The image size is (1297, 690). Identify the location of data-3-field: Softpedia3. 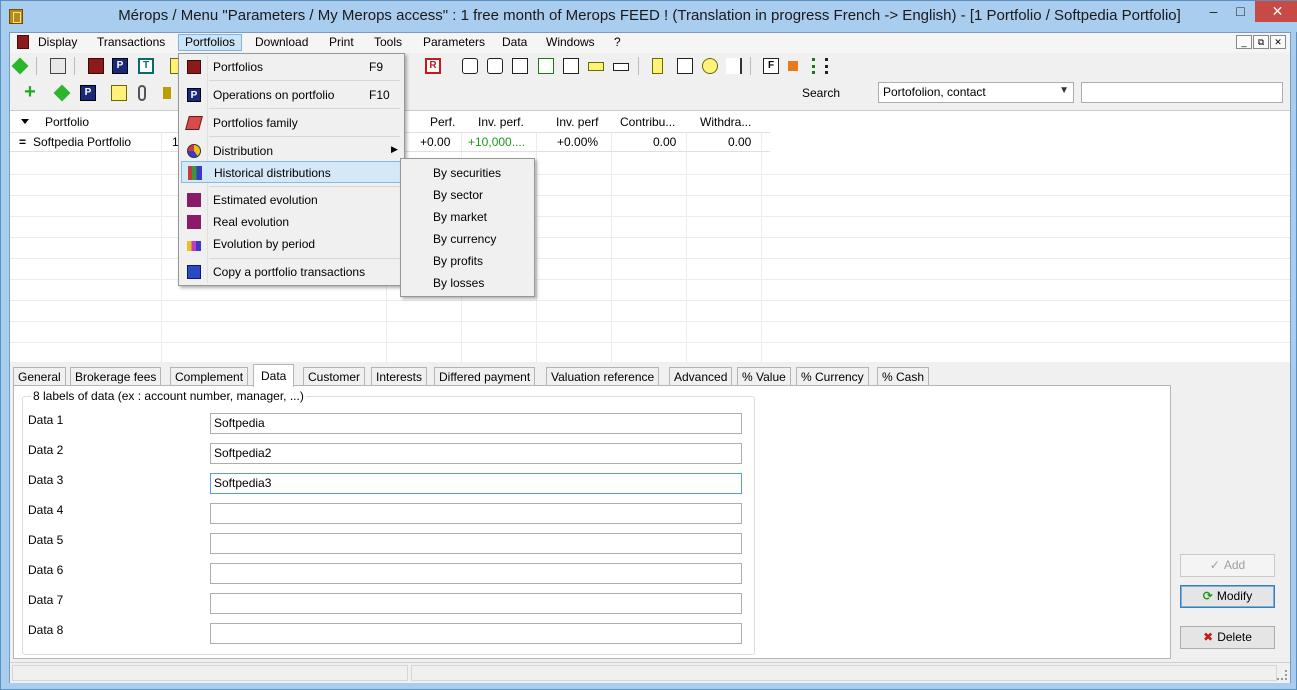
(476, 483).